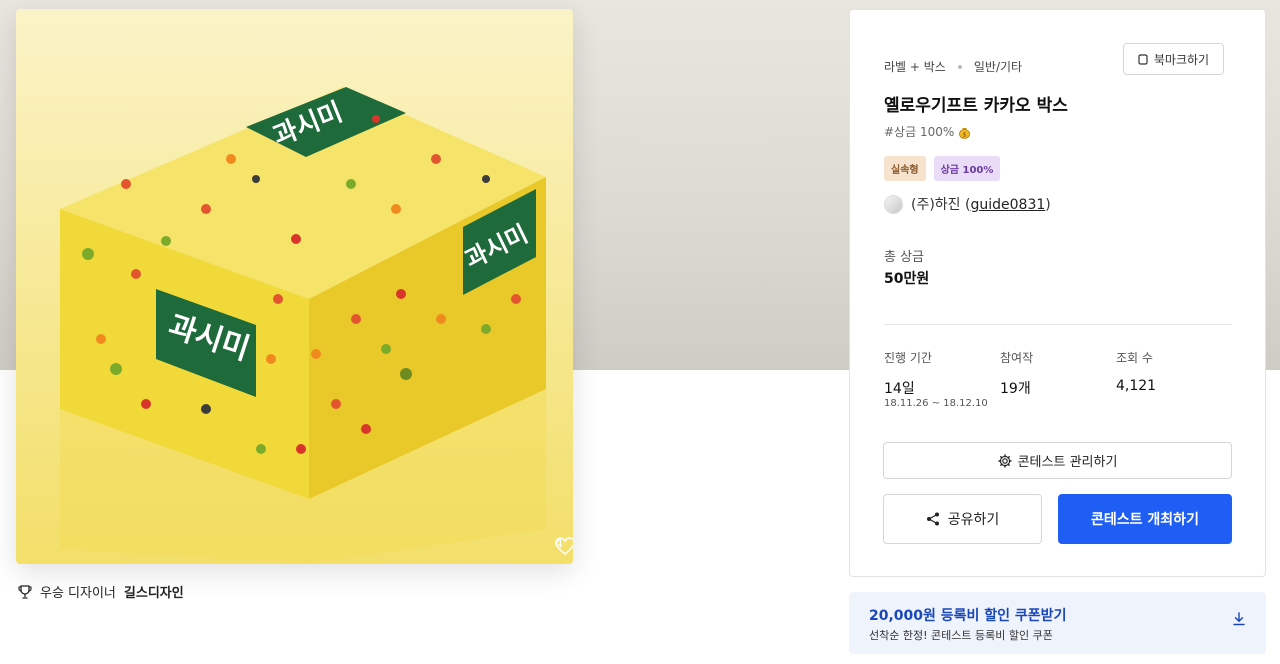 The height and width of the screenshot is (664, 1280). I want to click on share-icon, so click(932, 519).